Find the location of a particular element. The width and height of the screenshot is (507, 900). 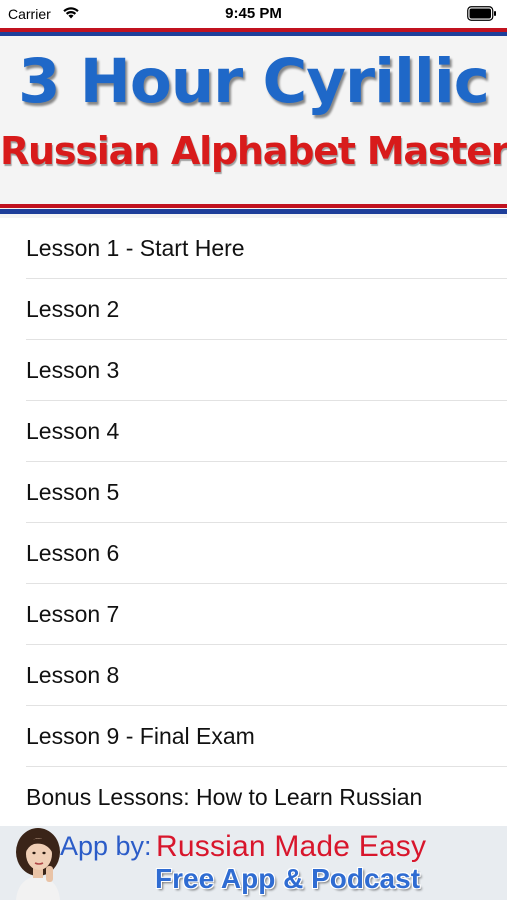

stripe-blue-bottom is located at coordinates (253, 211).